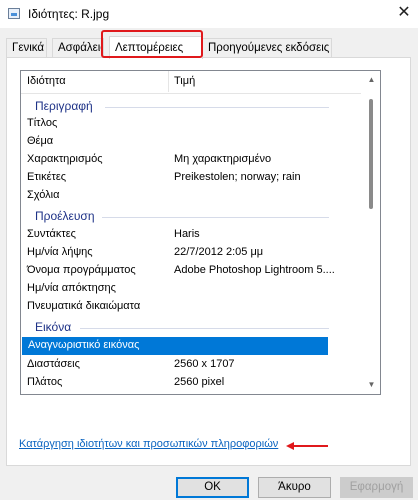 The height and width of the screenshot is (500, 418). What do you see at coordinates (65, 159) in the screenshot?
I see `property-name: Χαρακτηρισμός` at bounding box center [65, 159].